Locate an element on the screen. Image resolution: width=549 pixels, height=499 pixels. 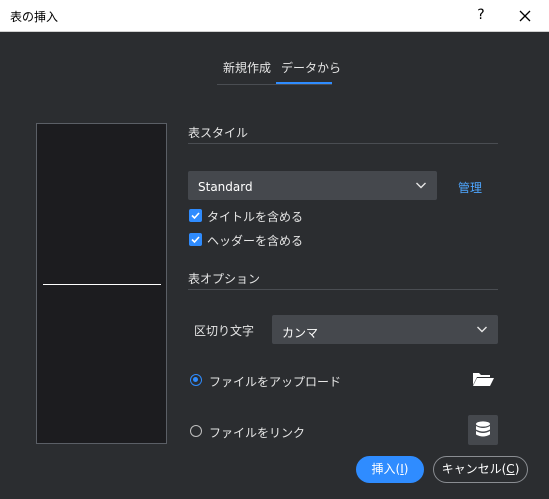
database-icon is located at coordinates (483, 429).